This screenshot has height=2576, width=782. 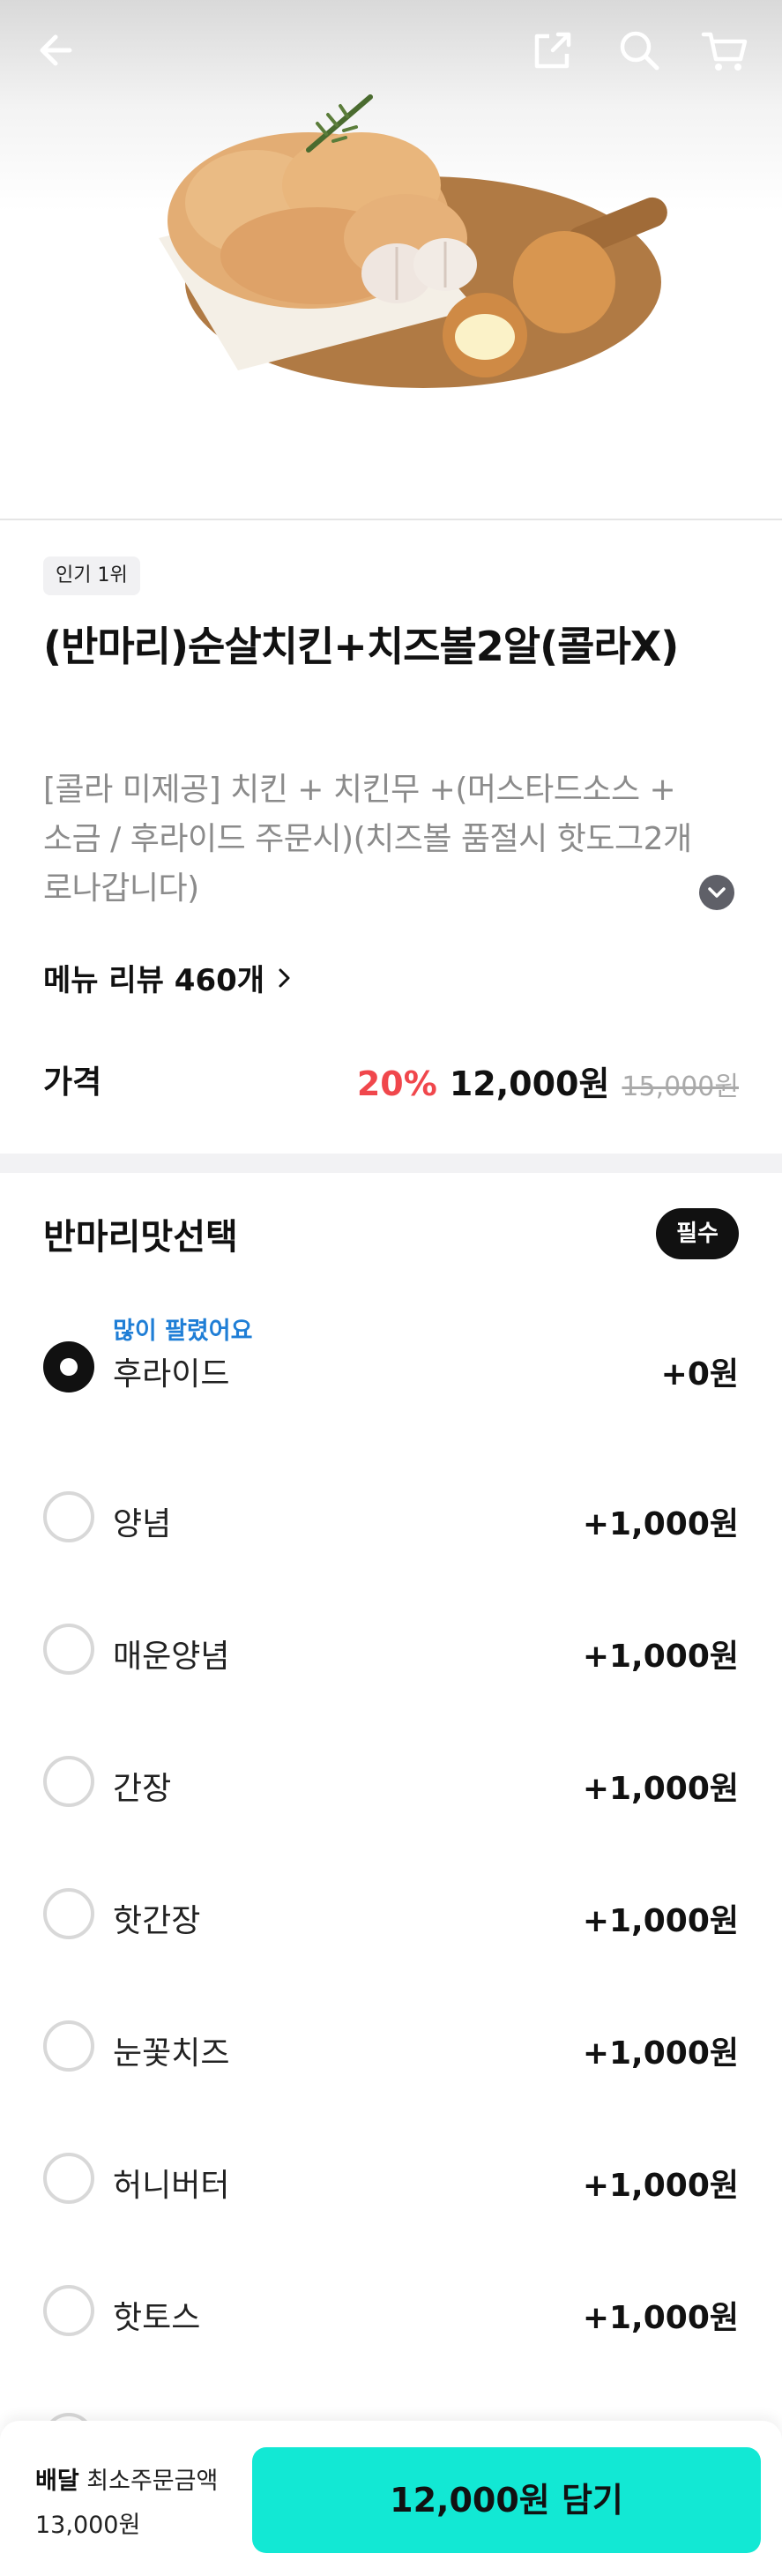 What do you see at coordinates (88, 2525) in the screenshot?
I see `min-order-amount: 13,000원` at bounding box center [88, 2525].